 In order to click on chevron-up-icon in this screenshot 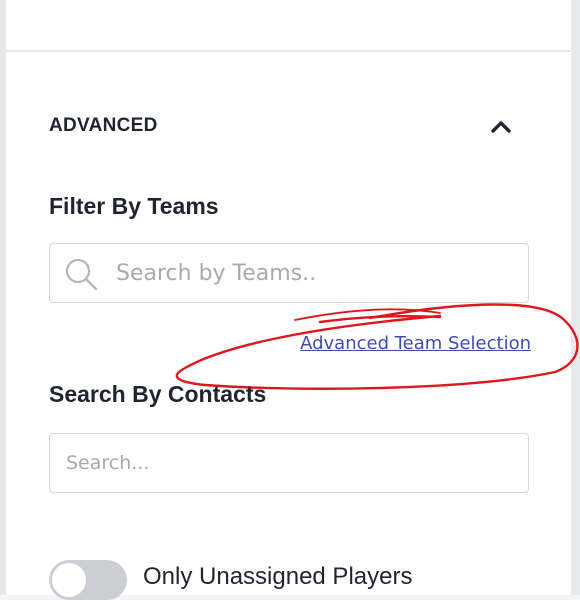, I will do `click(501, 127)`.